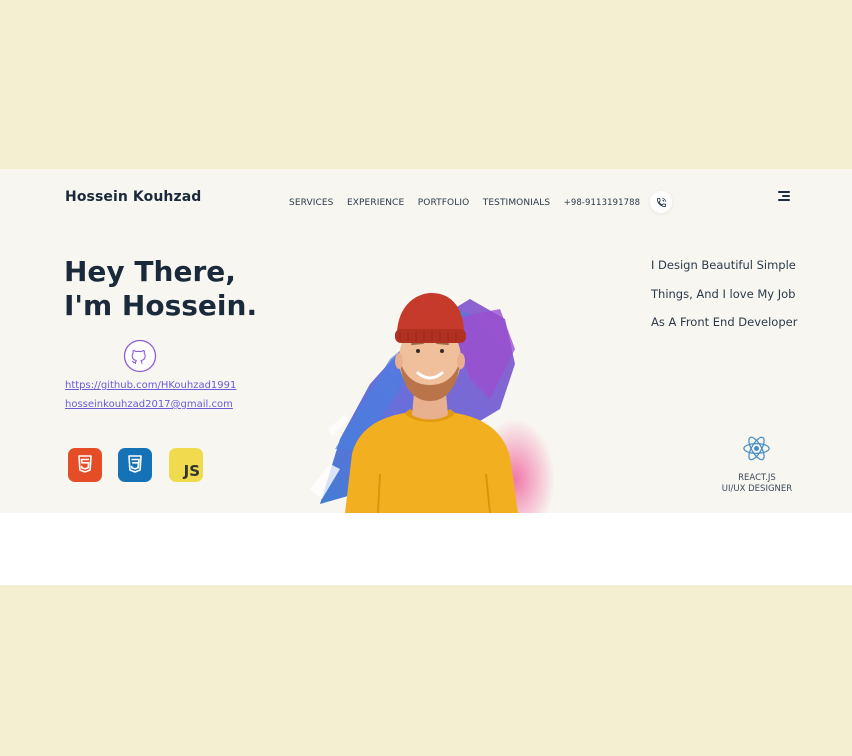  What do you see at coordinates (375, 203) in the screenshot?
I see `nav-experience: EXPERIENCE` at bounding box center [375, 203].